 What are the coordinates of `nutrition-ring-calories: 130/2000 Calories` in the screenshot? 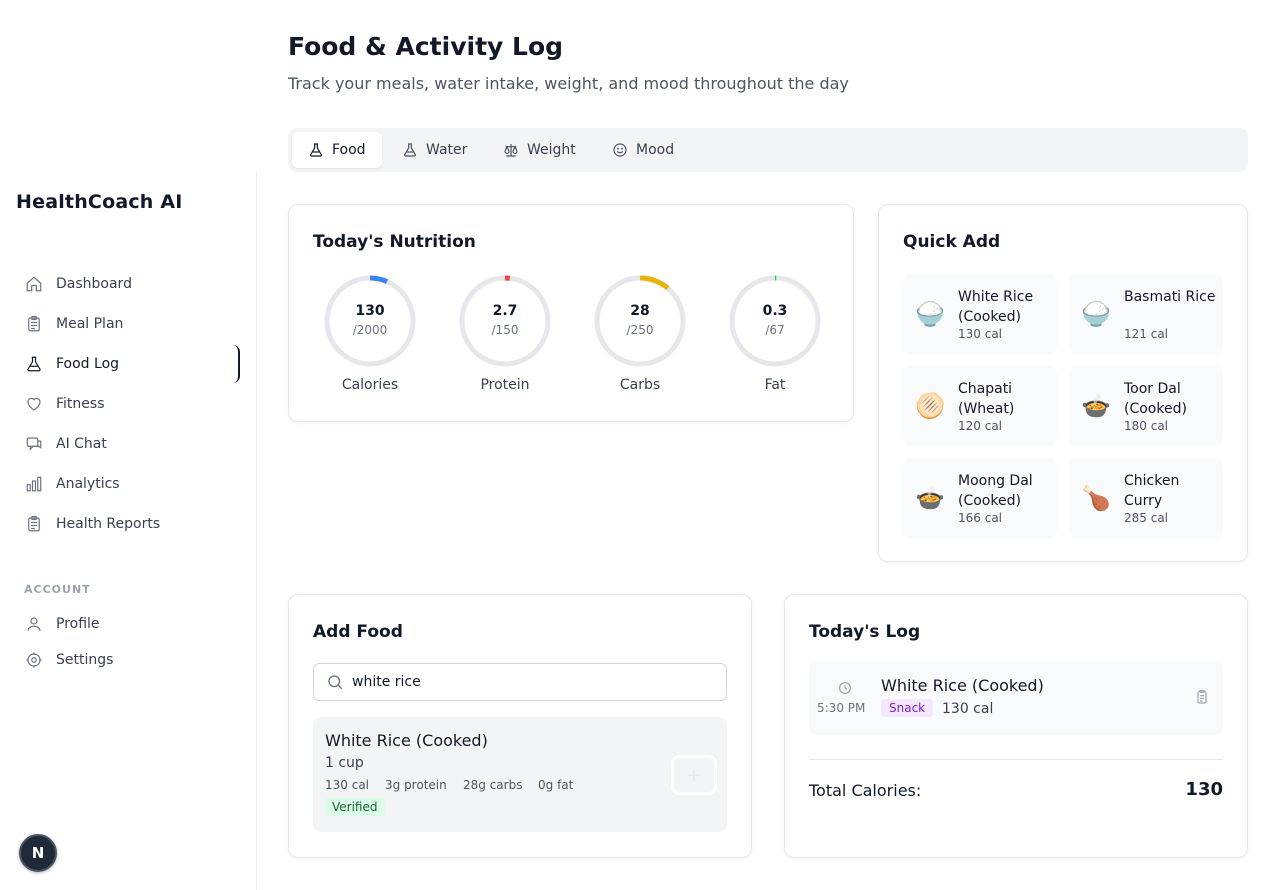 It's located at (370, 333).